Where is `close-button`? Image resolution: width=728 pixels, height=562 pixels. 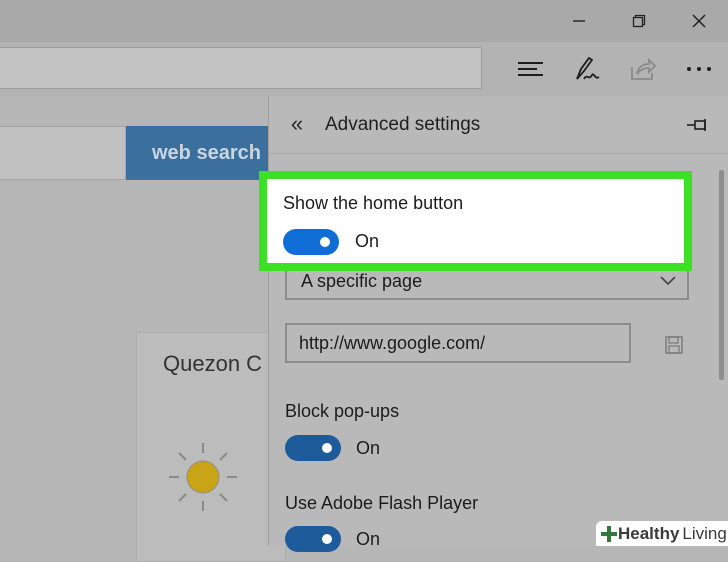
close-button is located at coordinates (699, 21).